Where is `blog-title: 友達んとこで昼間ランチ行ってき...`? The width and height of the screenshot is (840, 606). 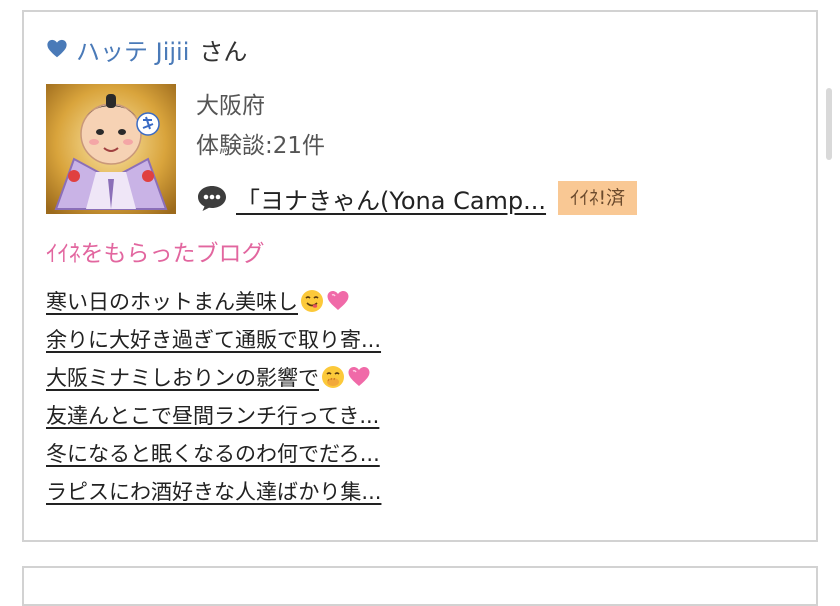
blog-title: 友達んとこで昼間ランチ行ってき... is located at coordinates (213, 416).